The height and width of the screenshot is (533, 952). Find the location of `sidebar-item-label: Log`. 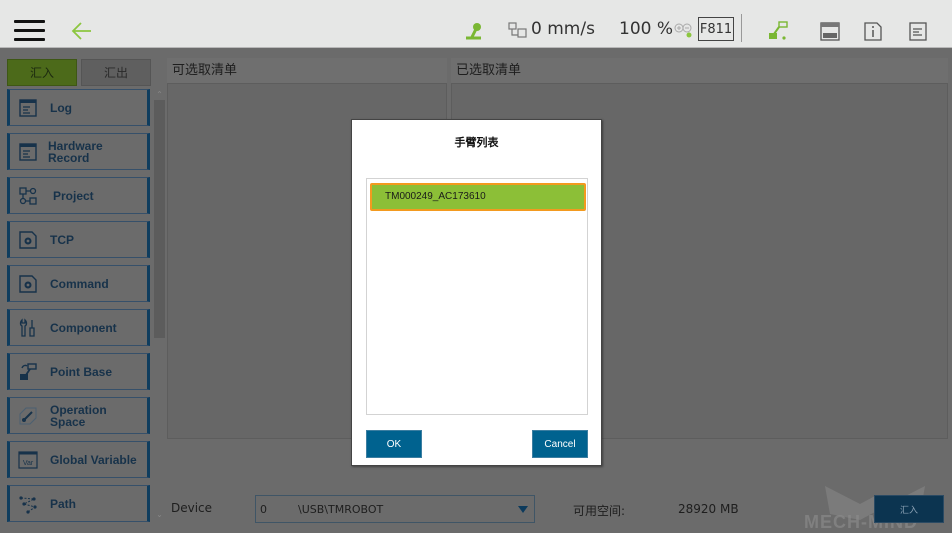

sidebar-item-label: Log is located at coordinates (61, 107).